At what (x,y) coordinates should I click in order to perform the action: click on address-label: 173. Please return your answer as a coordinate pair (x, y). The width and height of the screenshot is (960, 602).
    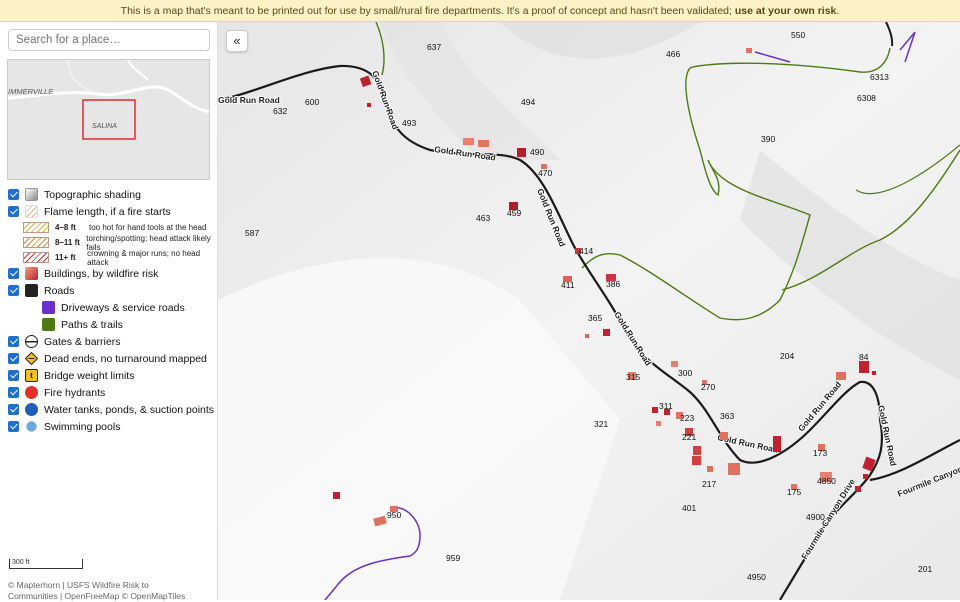
    Looking at the image, I should click on (820, 453).